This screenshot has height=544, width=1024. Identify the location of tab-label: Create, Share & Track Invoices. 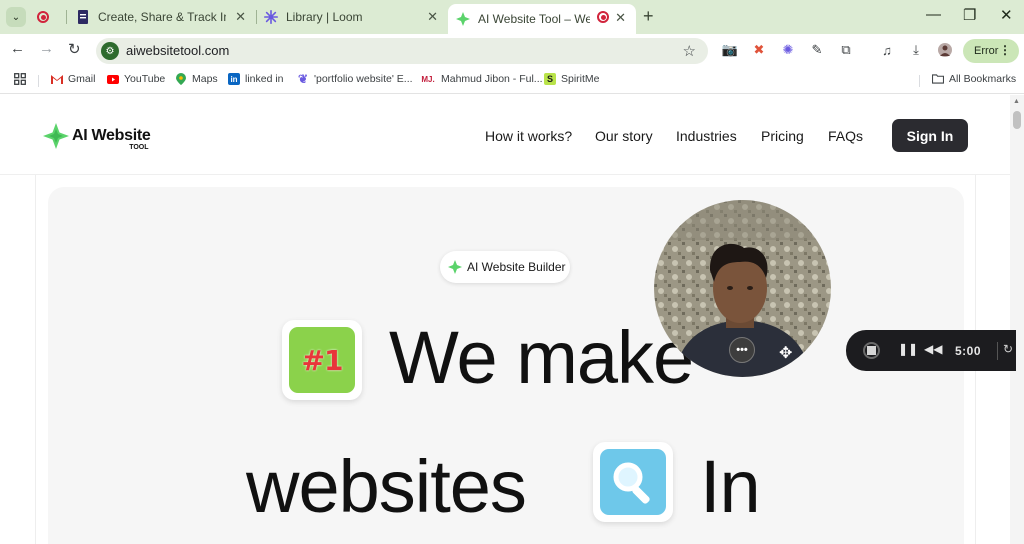
(162, 17).